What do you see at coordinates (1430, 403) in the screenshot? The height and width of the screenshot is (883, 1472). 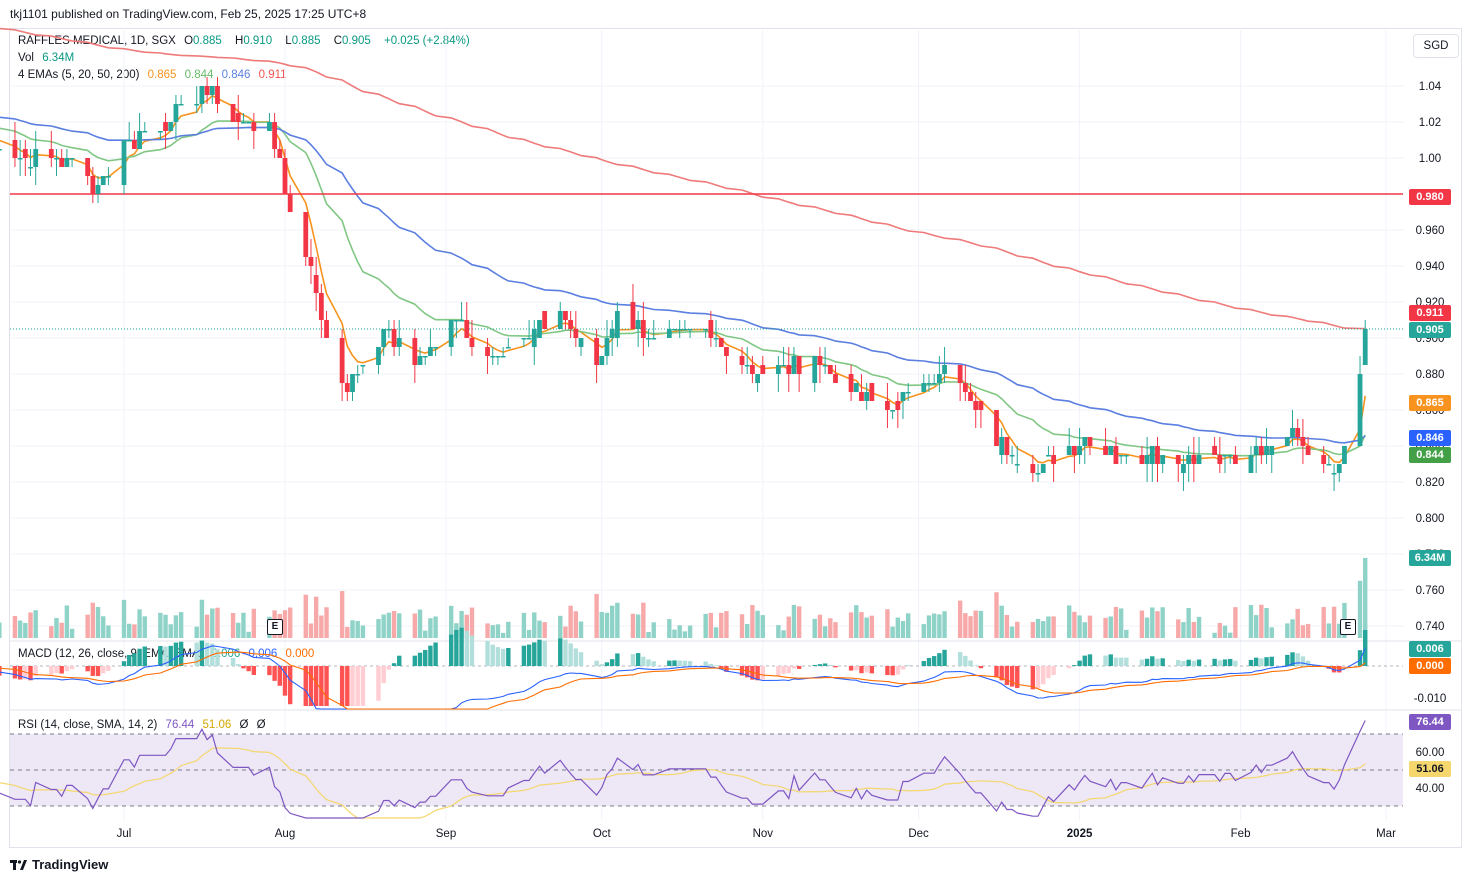 I see `ema5-price-badge: 0.865` at bounding box center [1430, 403].